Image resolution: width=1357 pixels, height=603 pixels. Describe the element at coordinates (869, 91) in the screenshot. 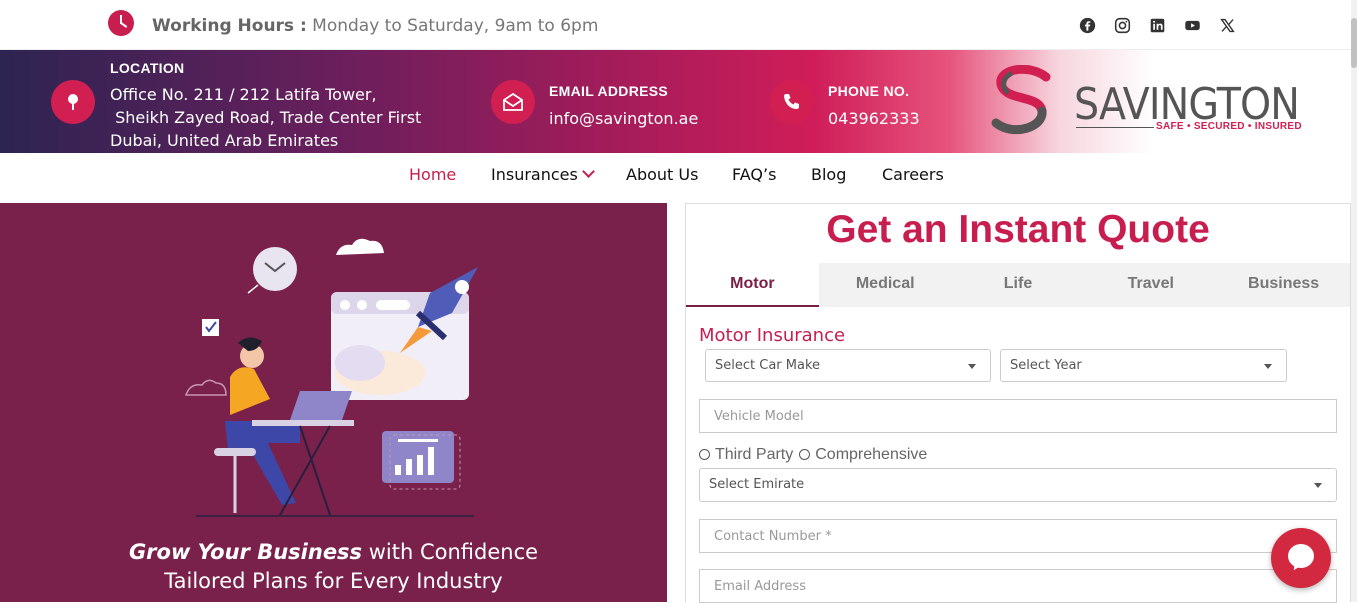

I see `phone-label: PHONE NO.` at that location.